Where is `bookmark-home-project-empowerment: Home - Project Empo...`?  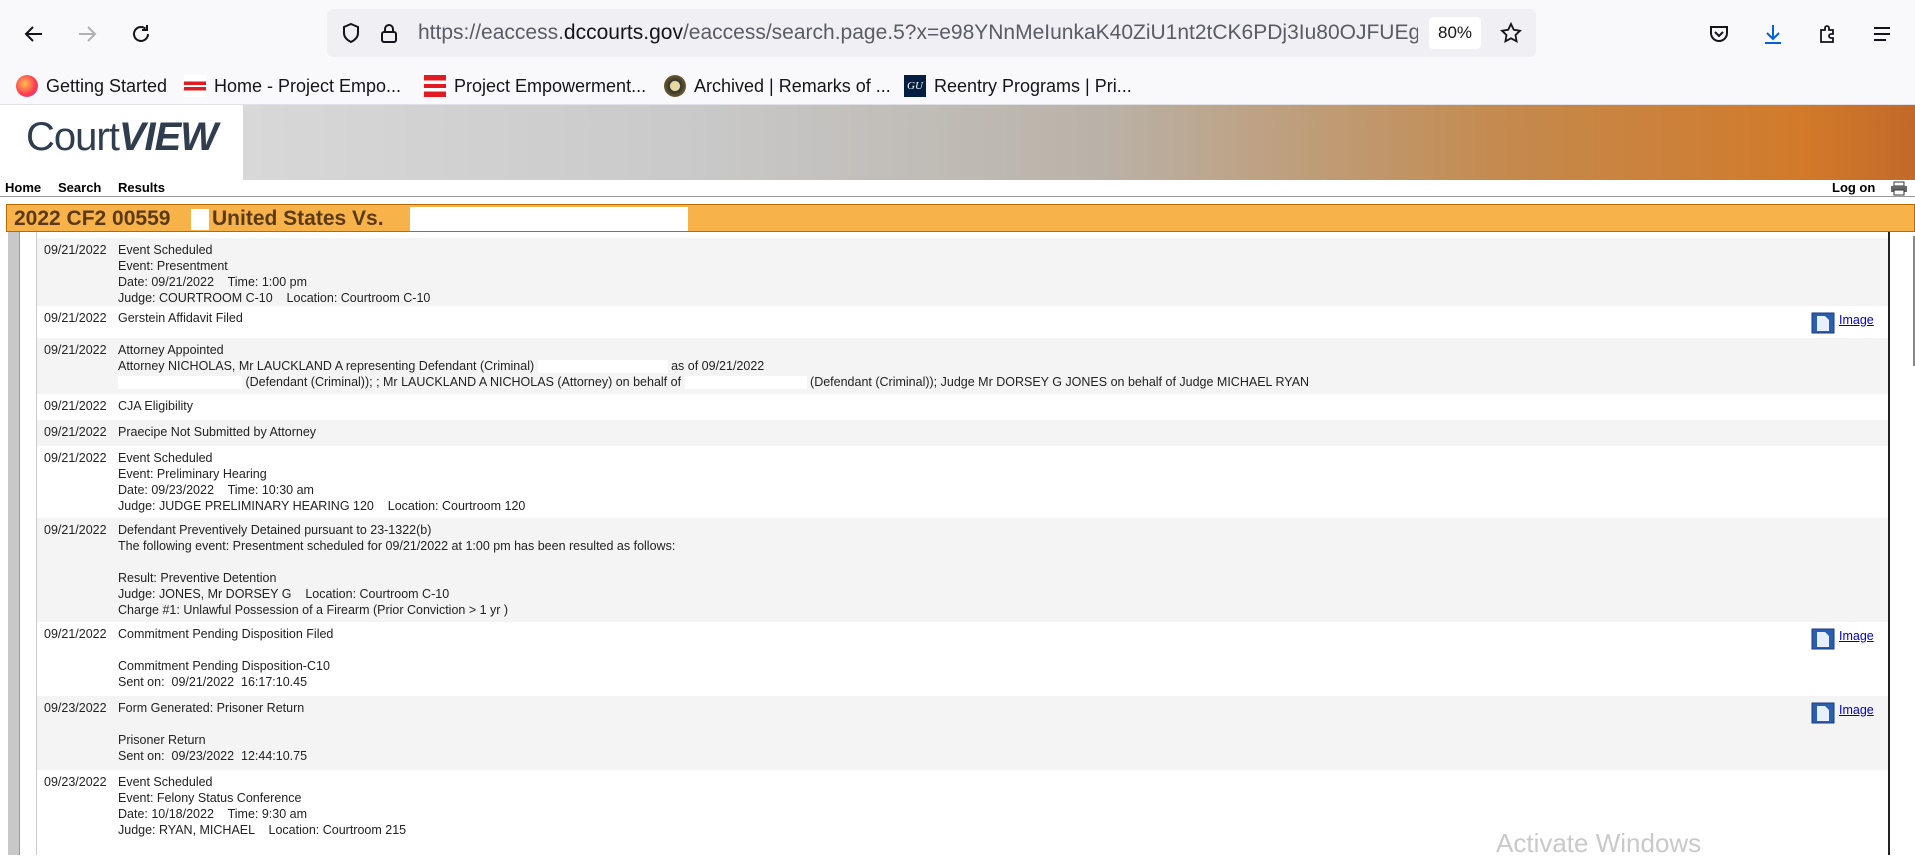 bookmark-home-project-empowerment: Home - Project Empo... is located at coordinates (292, 86).